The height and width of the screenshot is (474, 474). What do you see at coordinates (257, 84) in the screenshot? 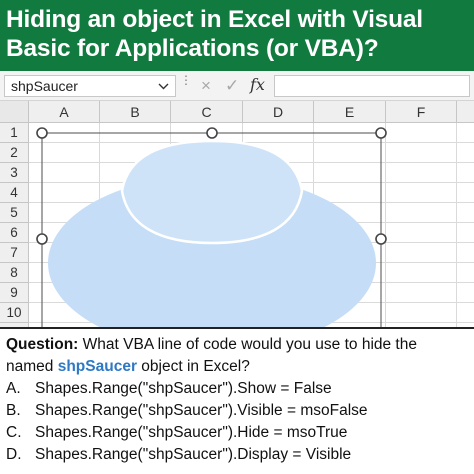
I see `insert-function-icon: fx` at bounding box center [257, 84].